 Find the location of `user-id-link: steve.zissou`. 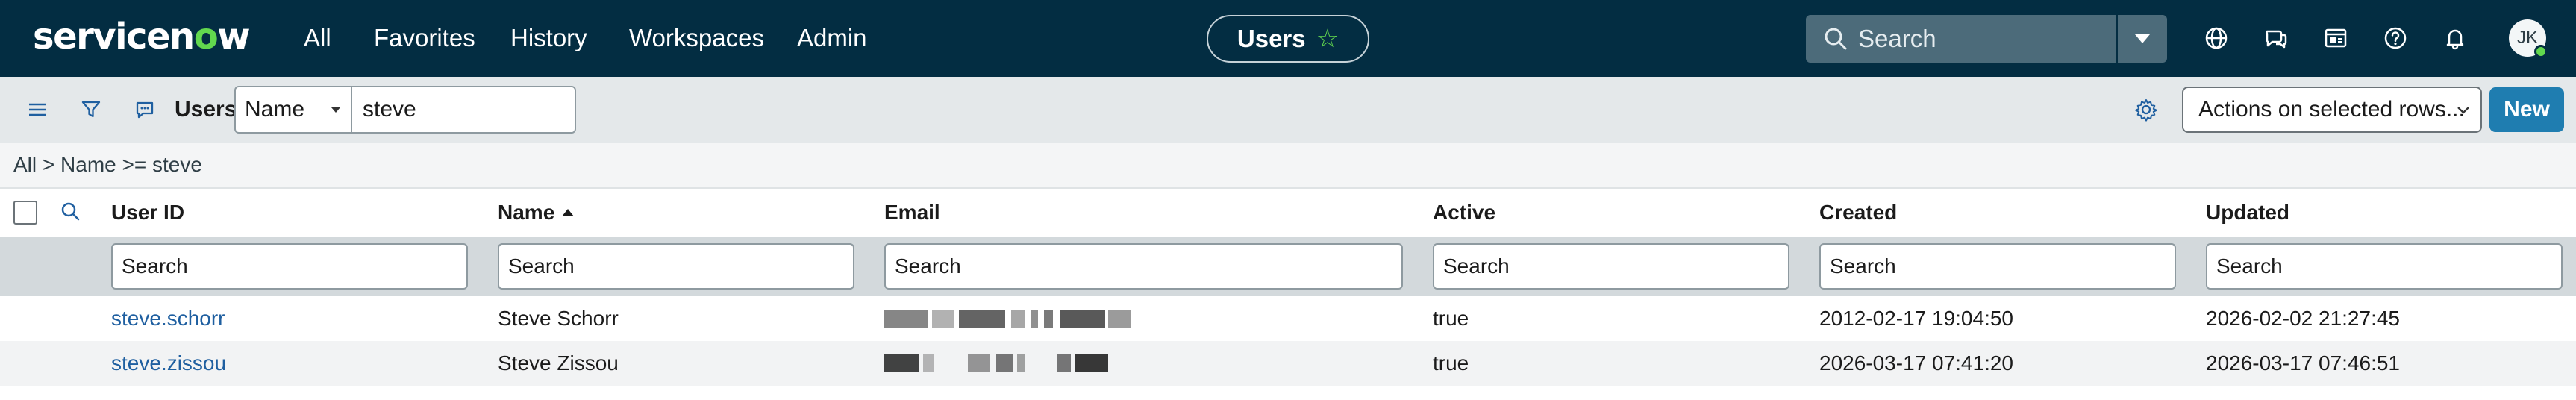

user-id-link: steve.zissou is located at coordinates (168, 364).